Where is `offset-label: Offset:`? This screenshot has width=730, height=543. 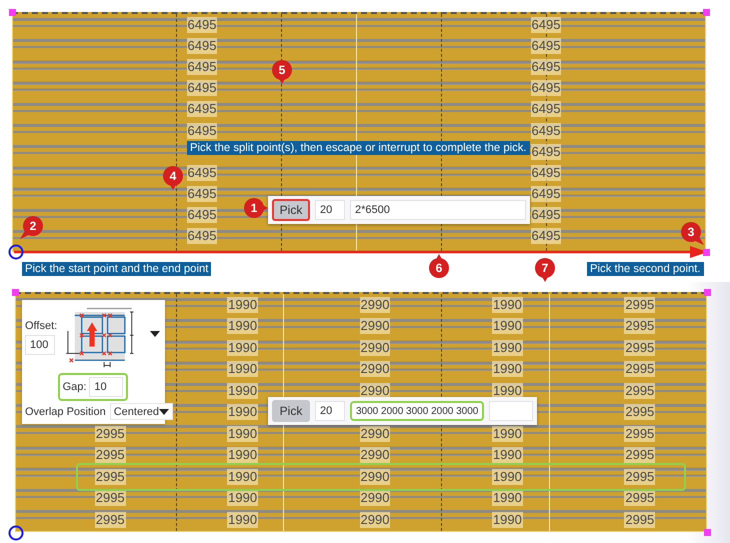
offset-label: Offset: is located at coordinates (41, 326).